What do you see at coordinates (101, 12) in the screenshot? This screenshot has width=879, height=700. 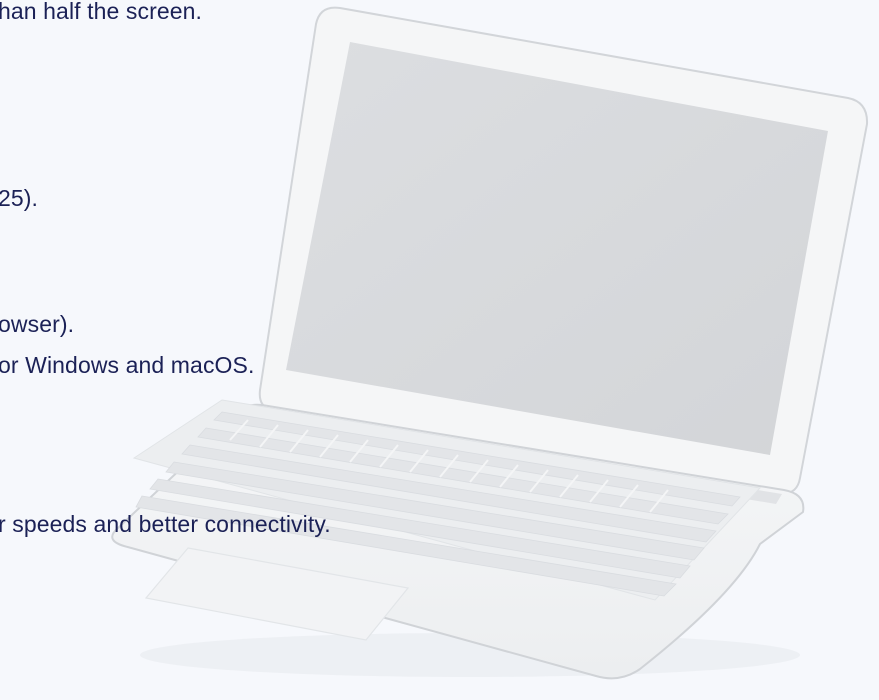 I see `requirement-line-display: han half the screen.` at bounding box center [101, 12].